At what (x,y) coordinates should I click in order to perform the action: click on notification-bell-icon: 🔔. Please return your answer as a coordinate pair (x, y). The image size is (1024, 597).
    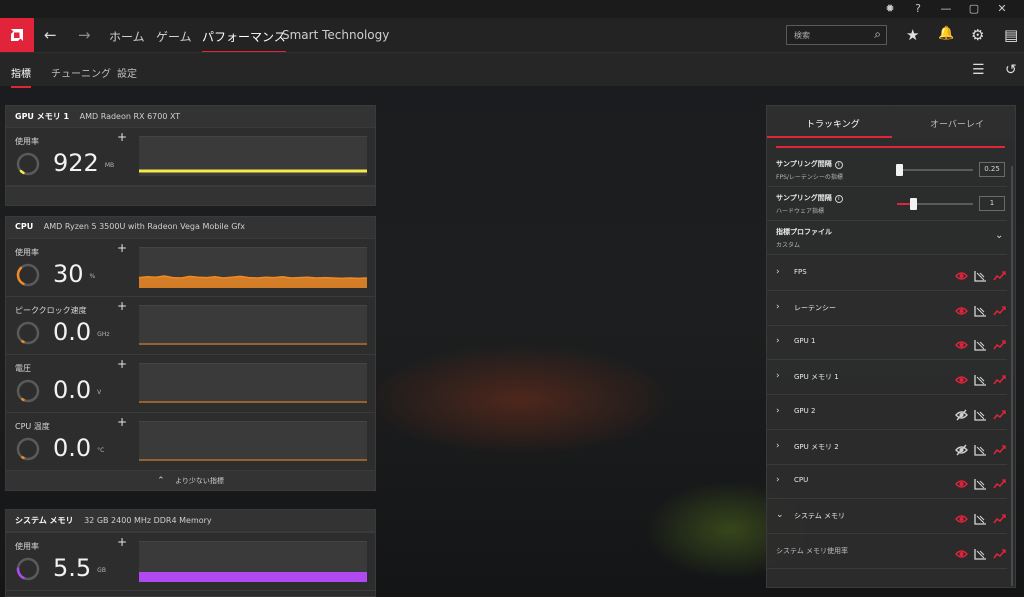
    Looking at the image, I should click on (946, 33).